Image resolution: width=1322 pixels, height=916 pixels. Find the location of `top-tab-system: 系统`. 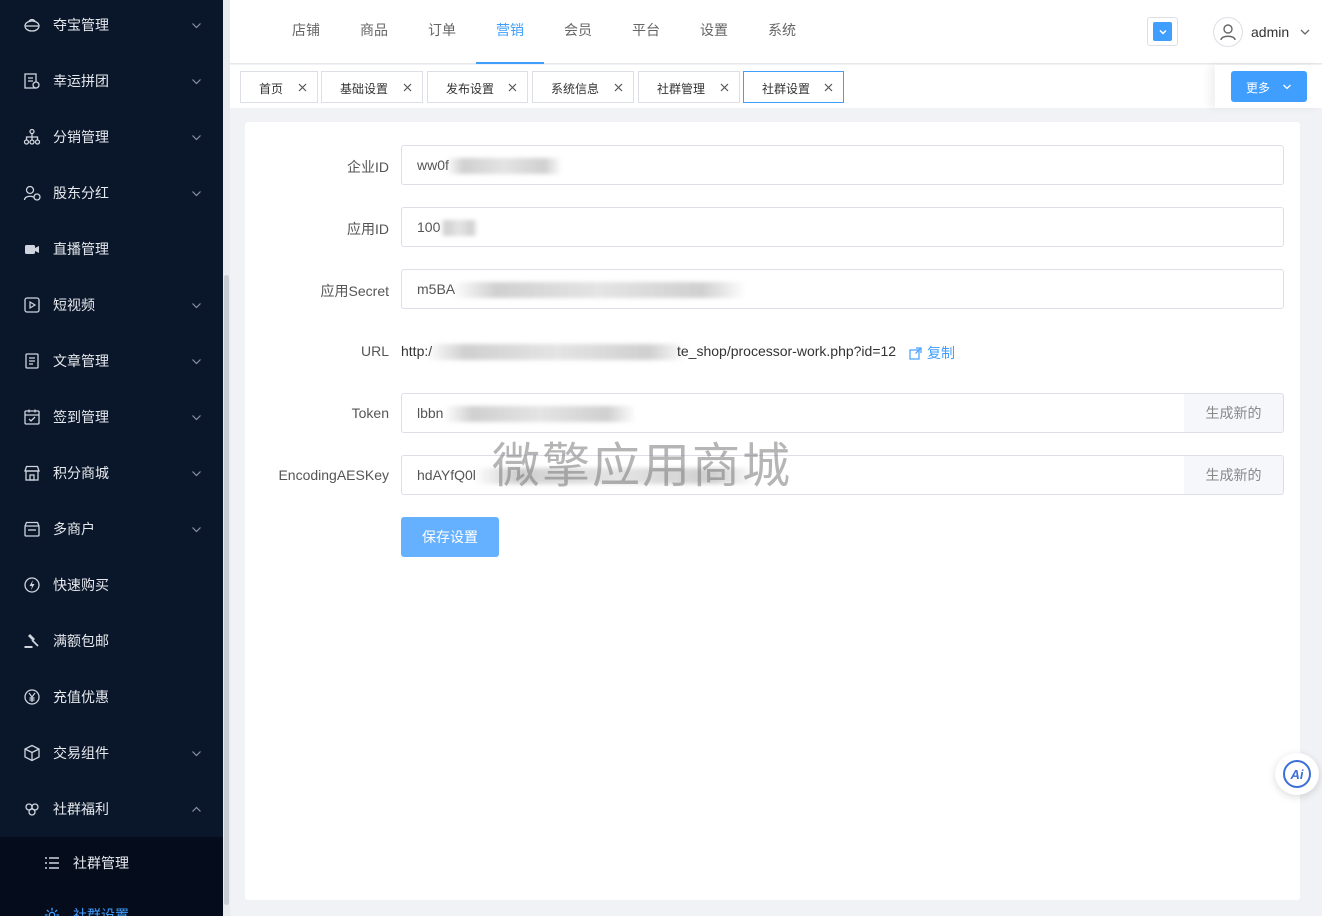

top-tab-system: 系统 is located at coordinates (782, 32).